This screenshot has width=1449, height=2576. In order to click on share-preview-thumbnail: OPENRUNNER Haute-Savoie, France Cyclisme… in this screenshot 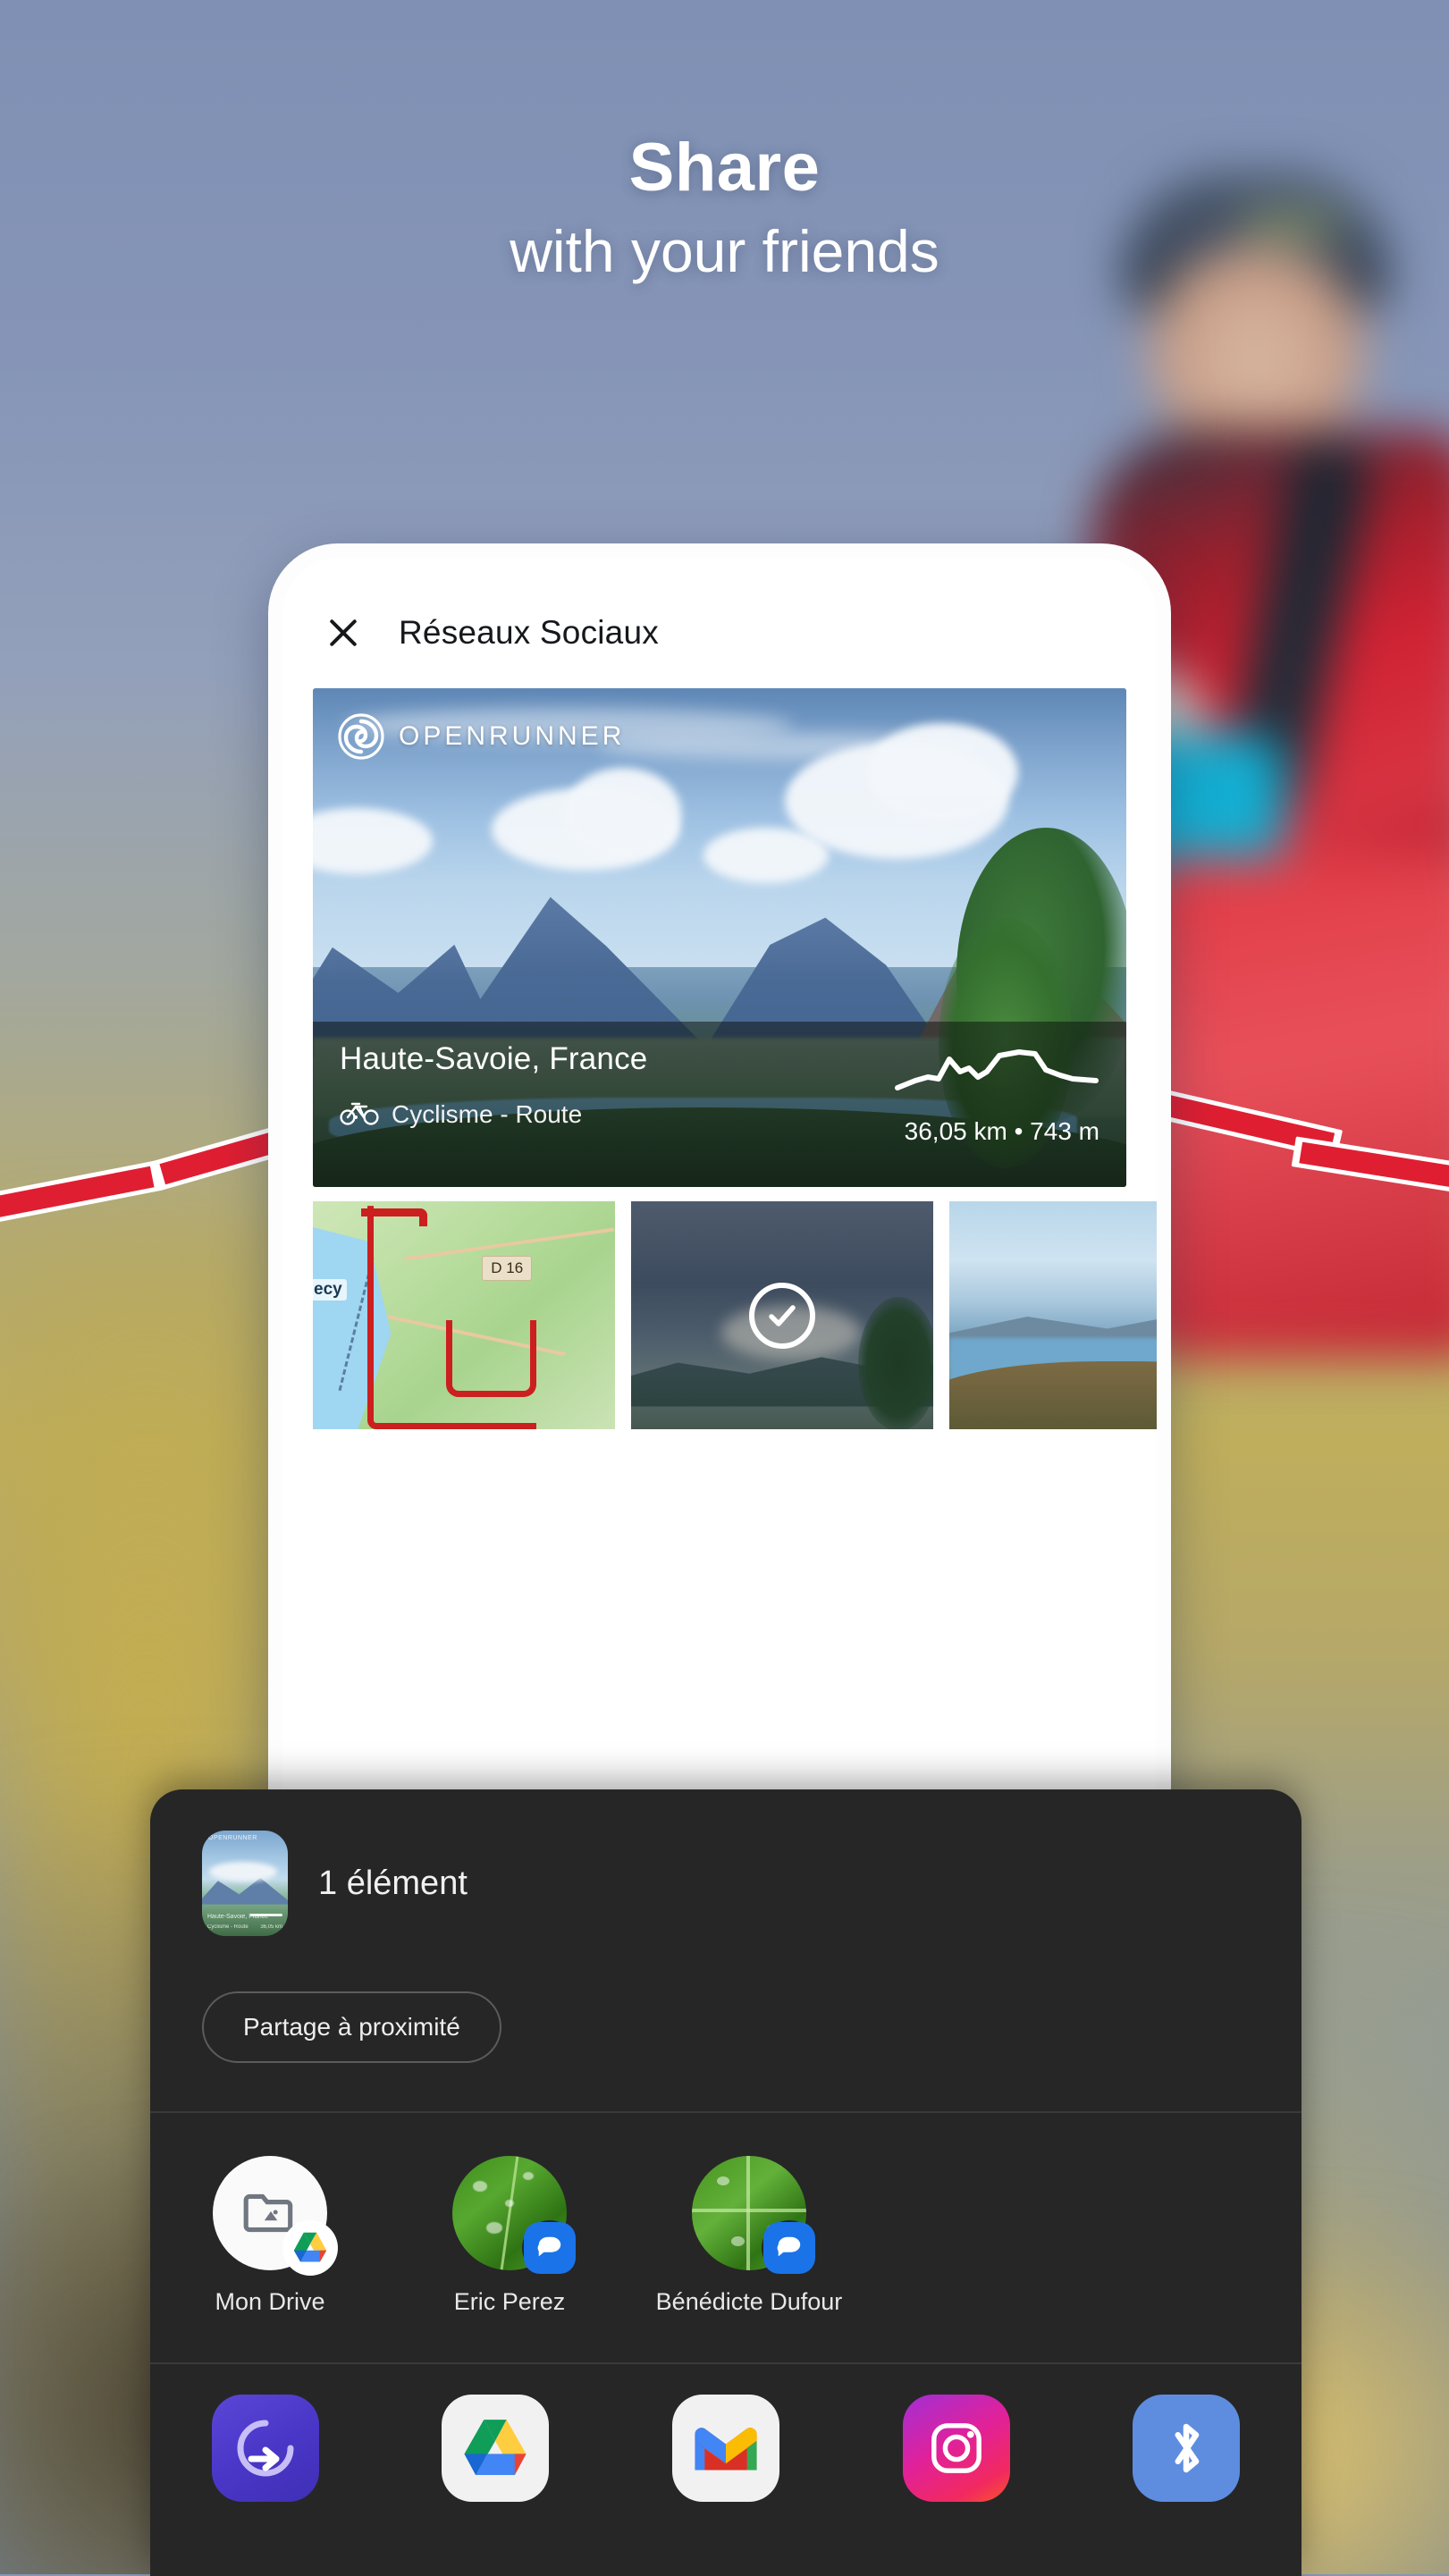, I will do `click(245, 1884)`.